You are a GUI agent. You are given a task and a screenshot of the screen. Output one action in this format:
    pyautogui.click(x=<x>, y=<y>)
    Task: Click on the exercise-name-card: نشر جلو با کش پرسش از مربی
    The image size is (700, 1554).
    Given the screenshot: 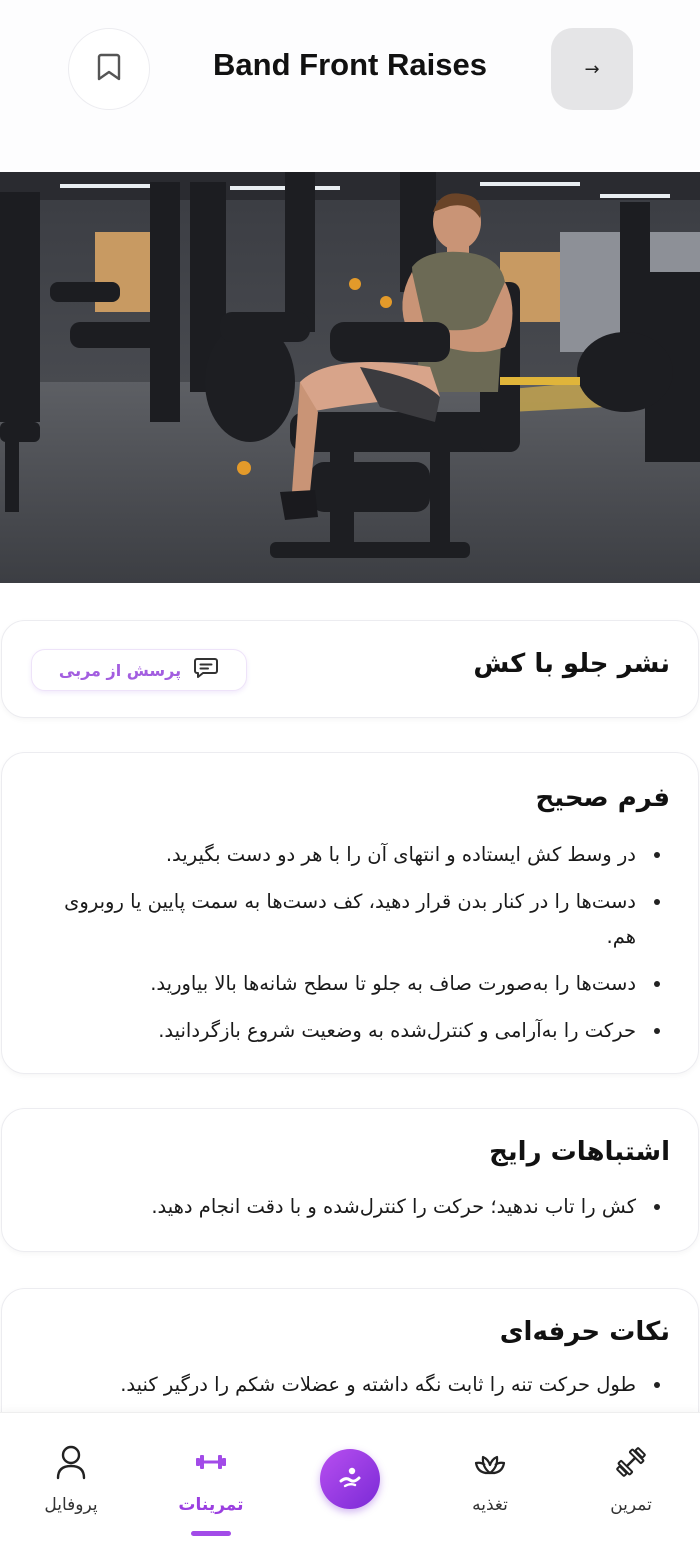 What is the action you would take?
    pyautogui.click(x=350, y=669)
    